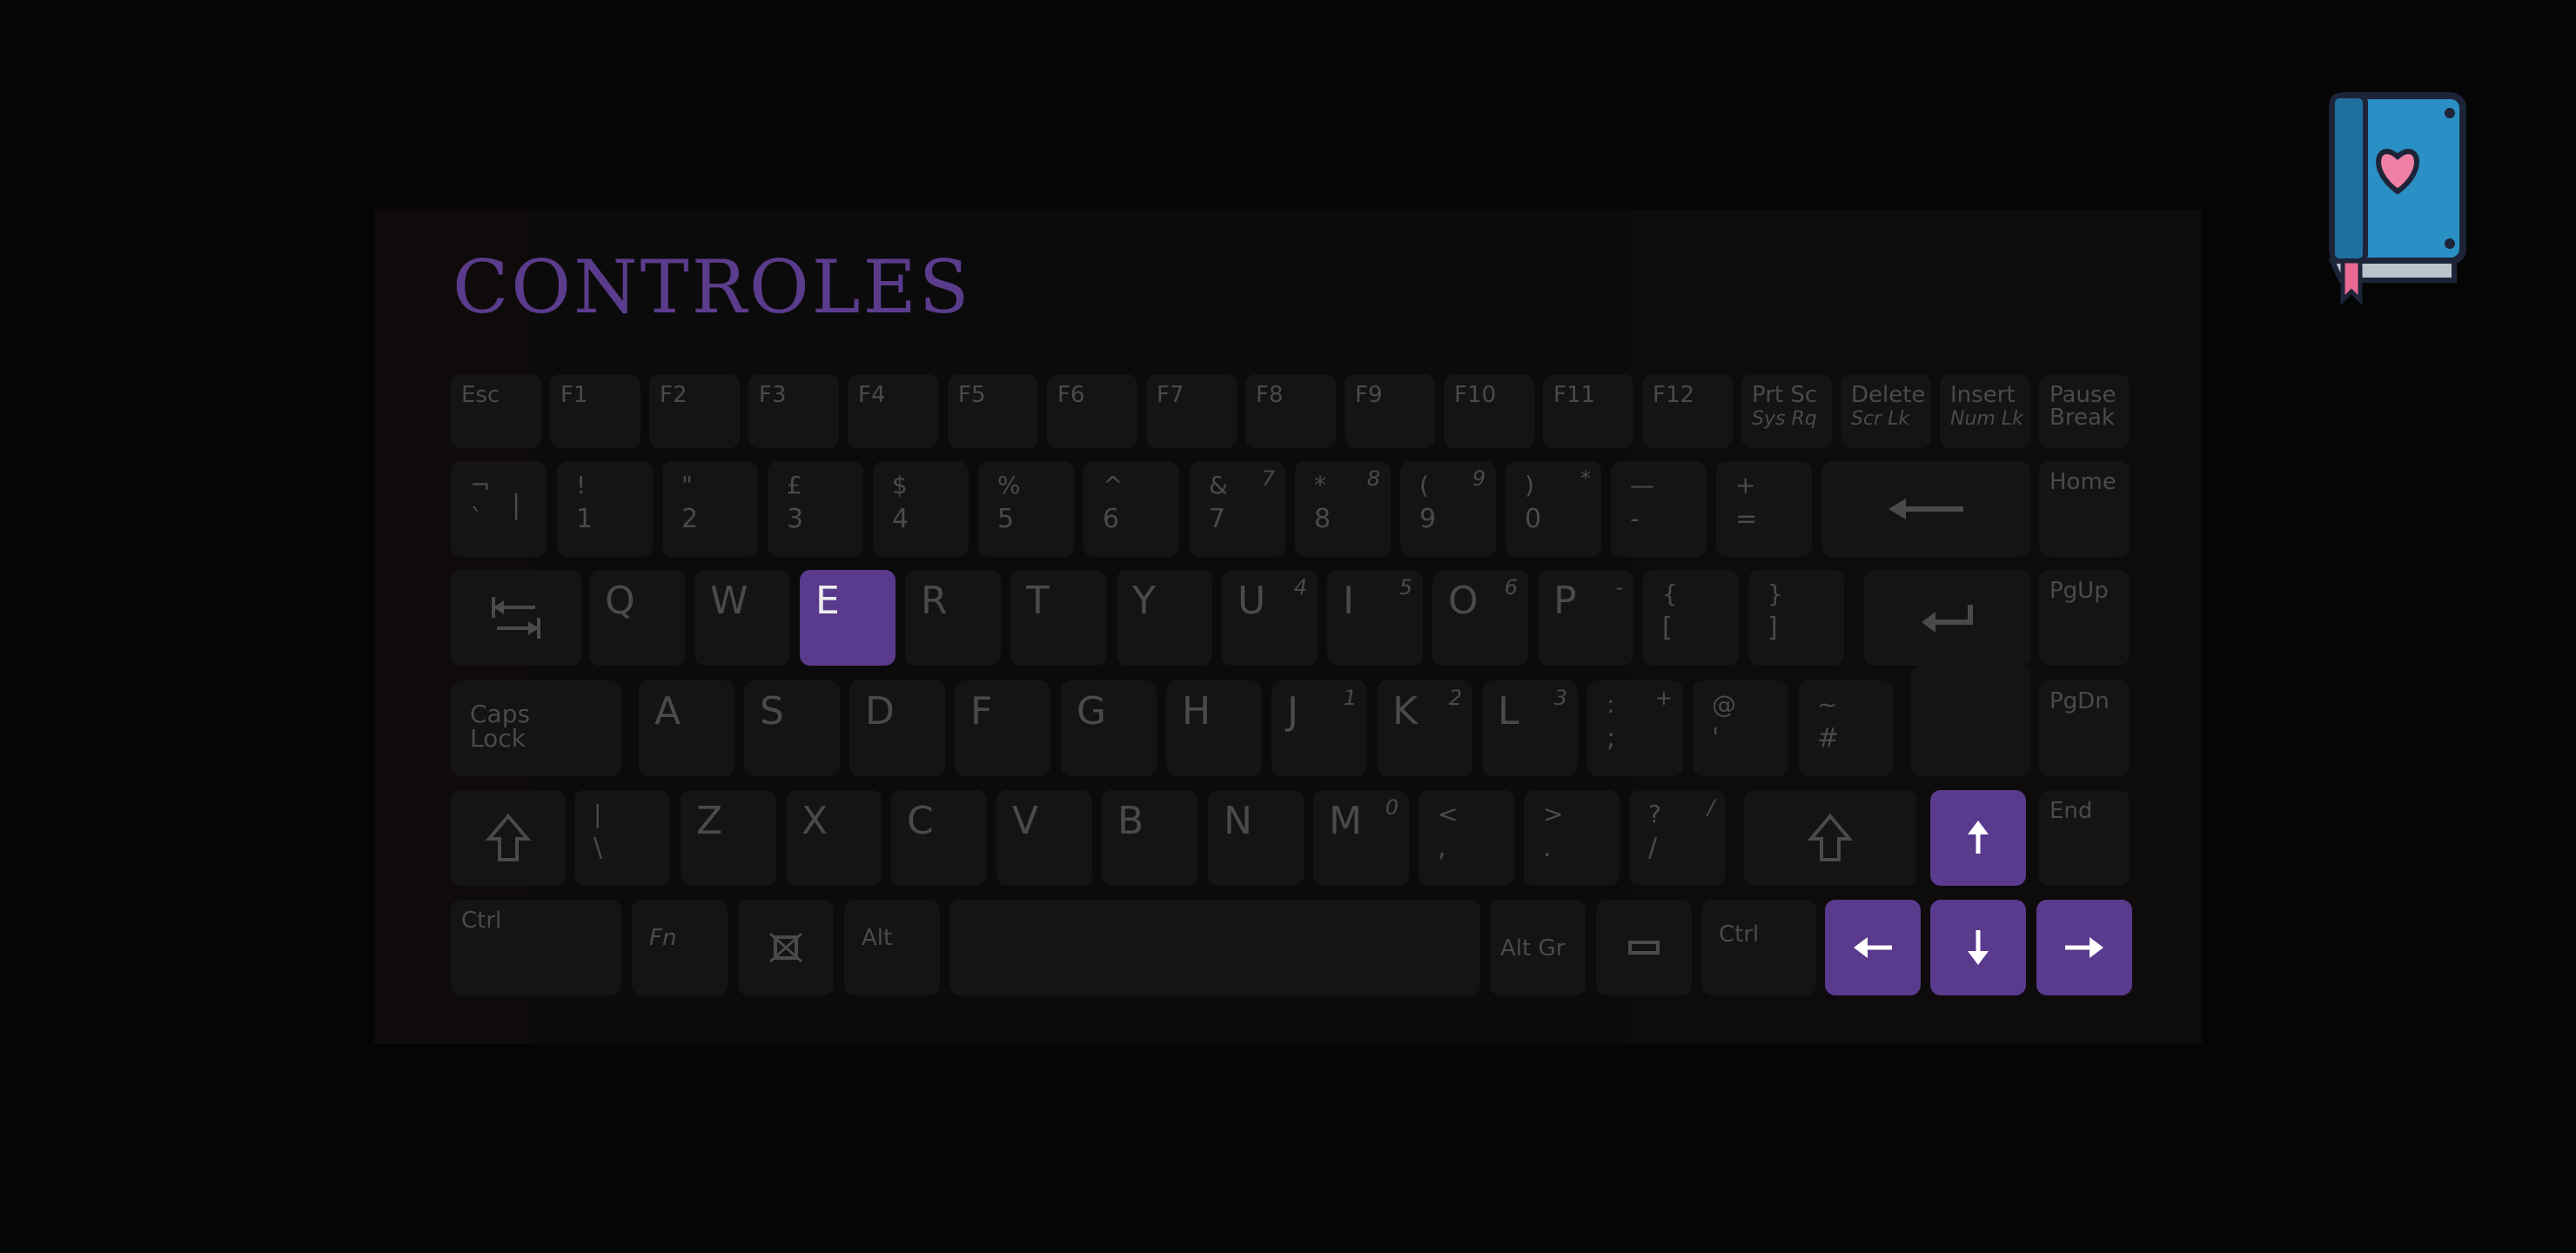 Image resolution: width=2576 pixels, height=1253 pixels. I want to click on key-c: C, so click(939, 838).